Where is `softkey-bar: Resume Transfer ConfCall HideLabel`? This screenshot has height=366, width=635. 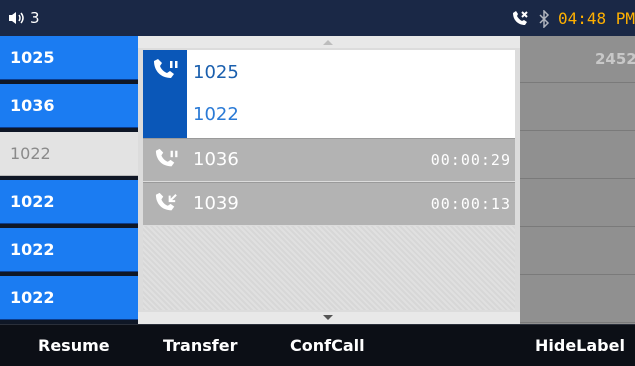
softkey-bar: Resume Transfer ConfCall HideLabel is located at coordinates (317, 345).